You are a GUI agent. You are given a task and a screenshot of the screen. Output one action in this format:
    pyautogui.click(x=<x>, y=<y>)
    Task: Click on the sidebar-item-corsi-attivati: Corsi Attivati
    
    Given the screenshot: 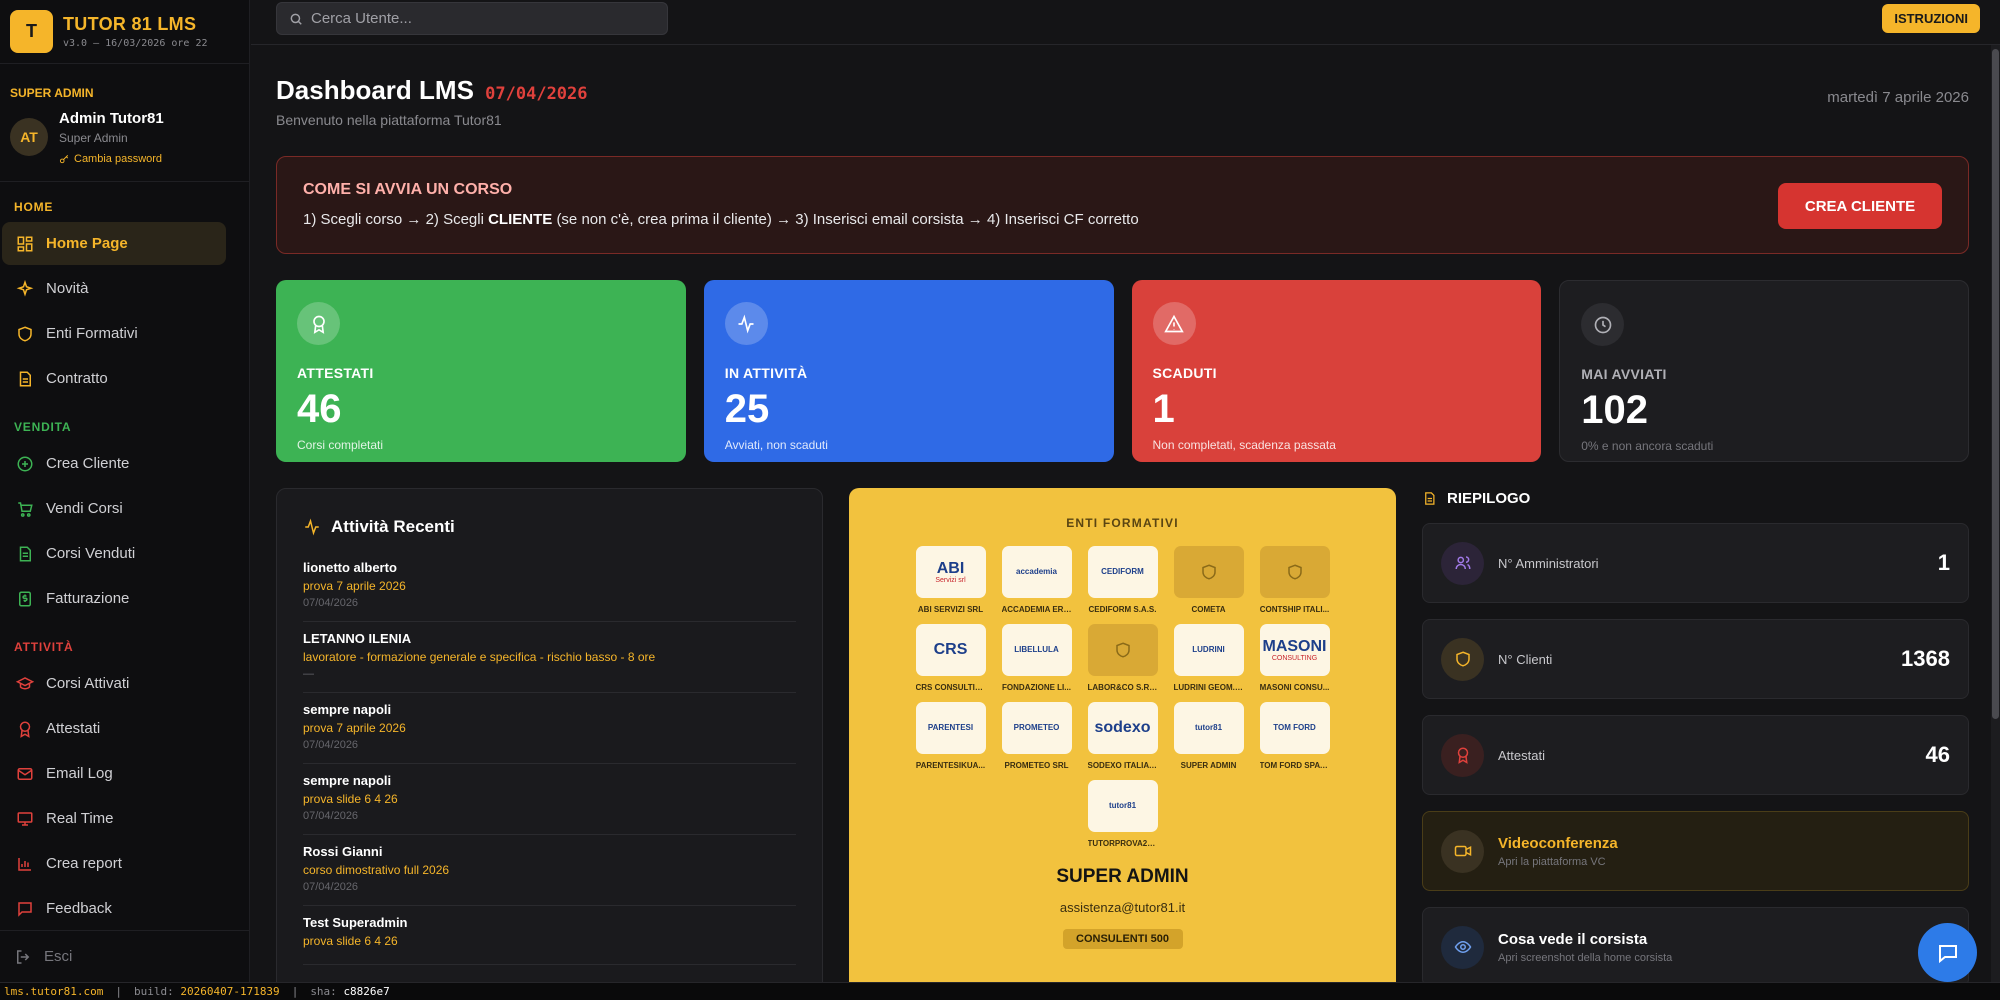 What is the action you would take?
    pyautogui.click(x=124, y=683)
    